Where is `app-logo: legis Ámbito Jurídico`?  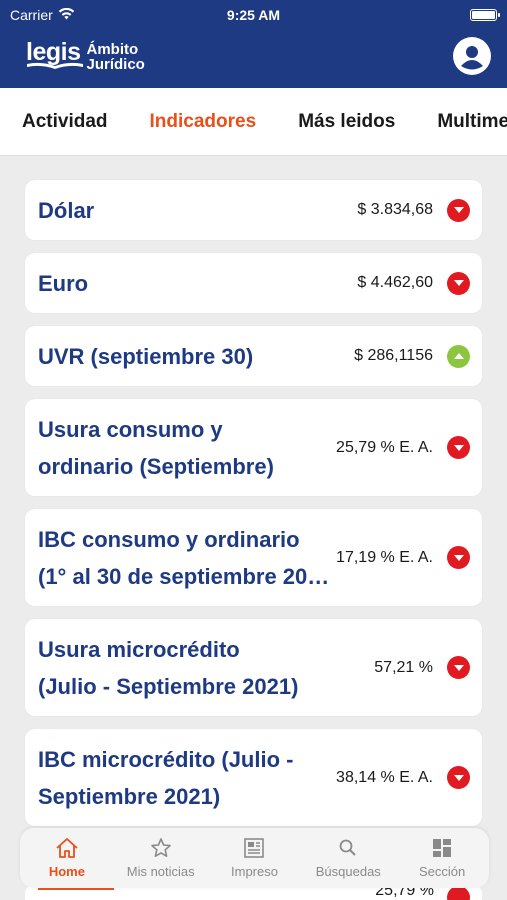
app-logo: legis Ámbito Jurídico is located at coordinates (85, 56).